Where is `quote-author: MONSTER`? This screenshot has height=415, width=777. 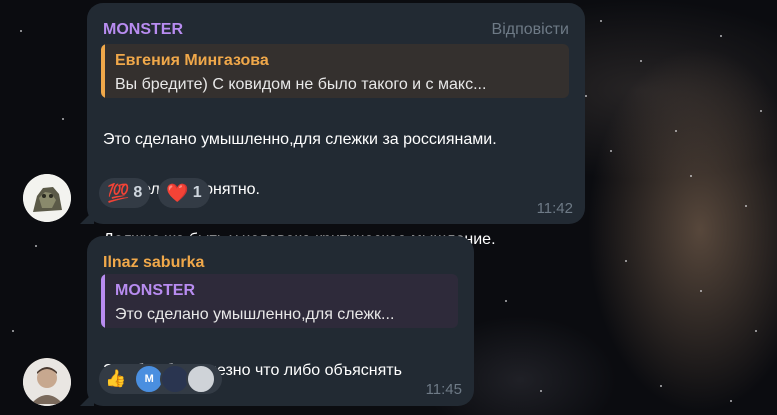
quote-author: MONSTER is located at coordinates (155, 290).